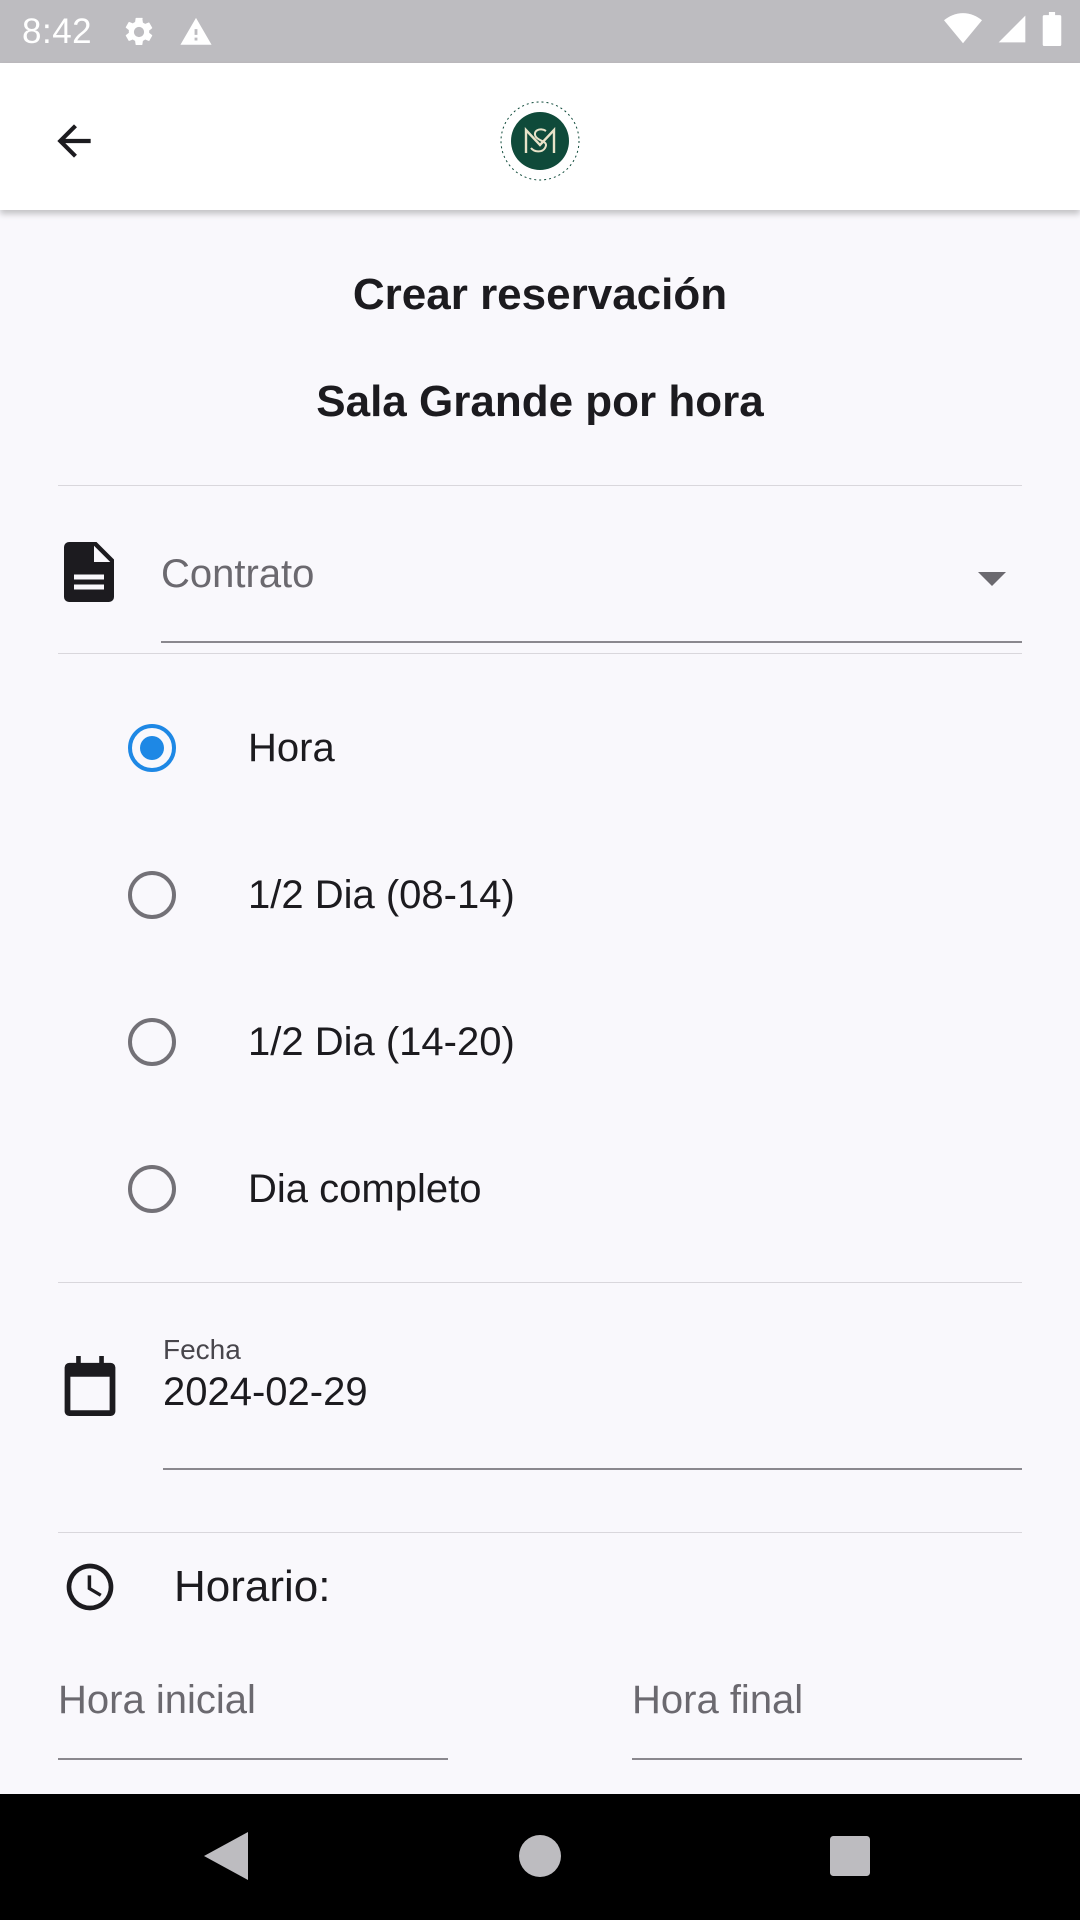 This screenshot has height=1920, width=1080. I want to click on app-bar, so click(540, 136).